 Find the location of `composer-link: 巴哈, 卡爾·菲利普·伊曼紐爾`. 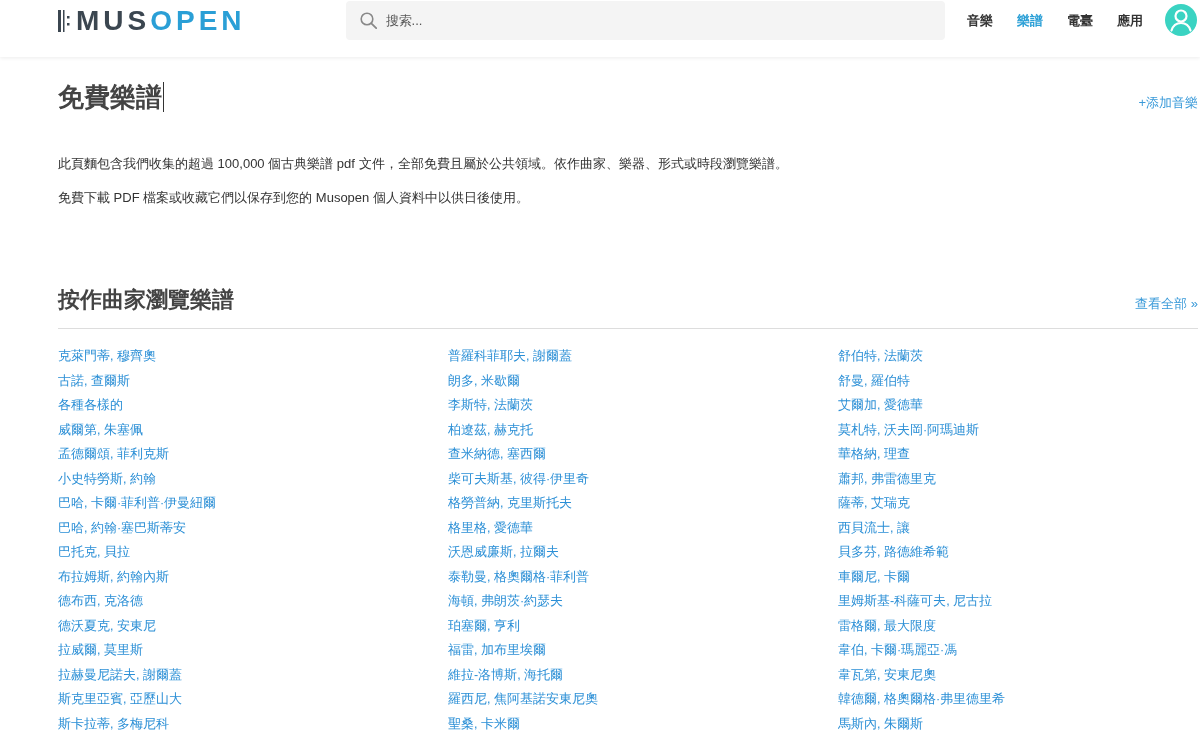

composer-link: 巴哈, 卡爾·菲利普·伊曼紐爾 is located at coordinates (137, 503).